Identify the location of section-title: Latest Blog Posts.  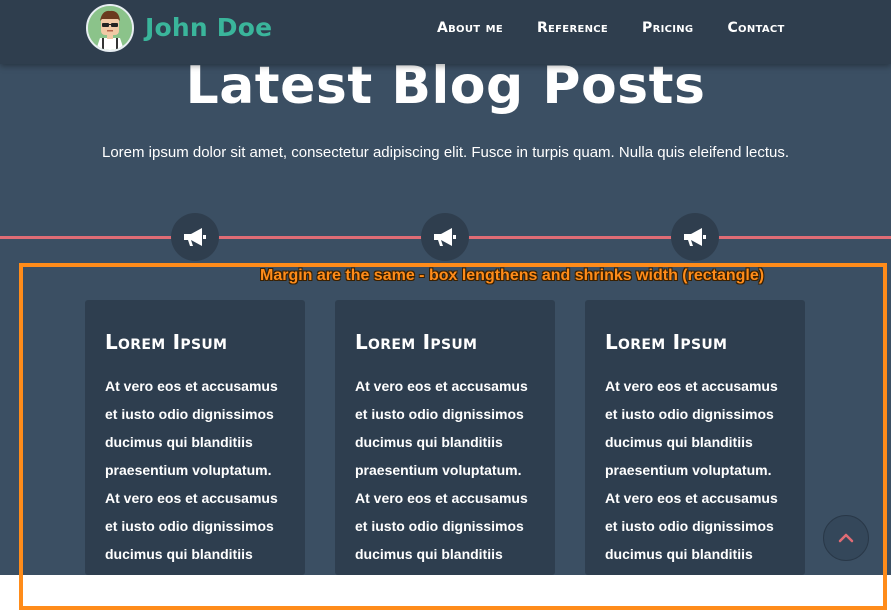
(445, 86).